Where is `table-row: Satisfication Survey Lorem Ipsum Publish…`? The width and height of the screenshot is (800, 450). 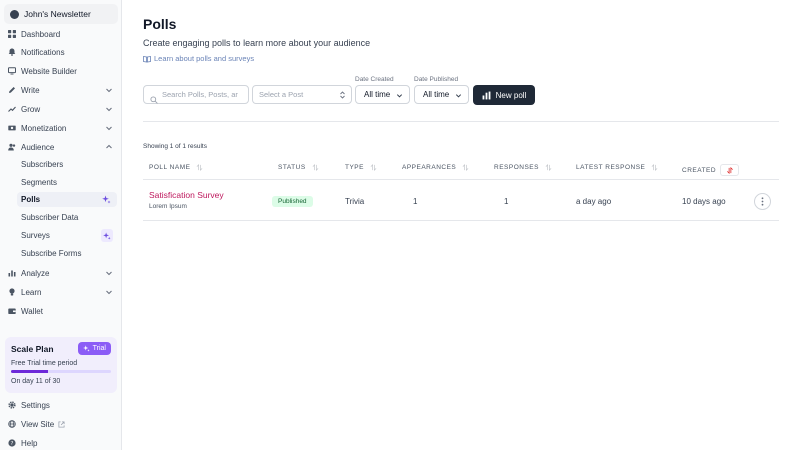
table-row: Satisfication Survey Lorem Ipsum Publish… is located at coordinates (461, 201).